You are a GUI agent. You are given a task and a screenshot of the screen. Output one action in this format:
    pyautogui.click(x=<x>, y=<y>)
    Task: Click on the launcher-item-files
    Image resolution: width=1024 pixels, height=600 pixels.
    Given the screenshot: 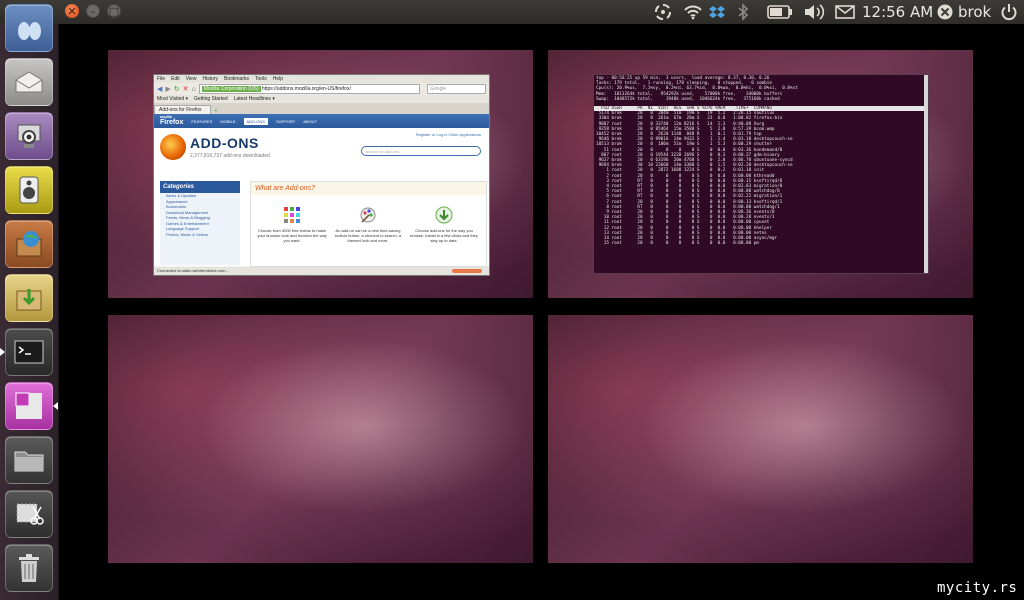 What is the action you would take?
    pyautogui.click(x=29, y=460)
    